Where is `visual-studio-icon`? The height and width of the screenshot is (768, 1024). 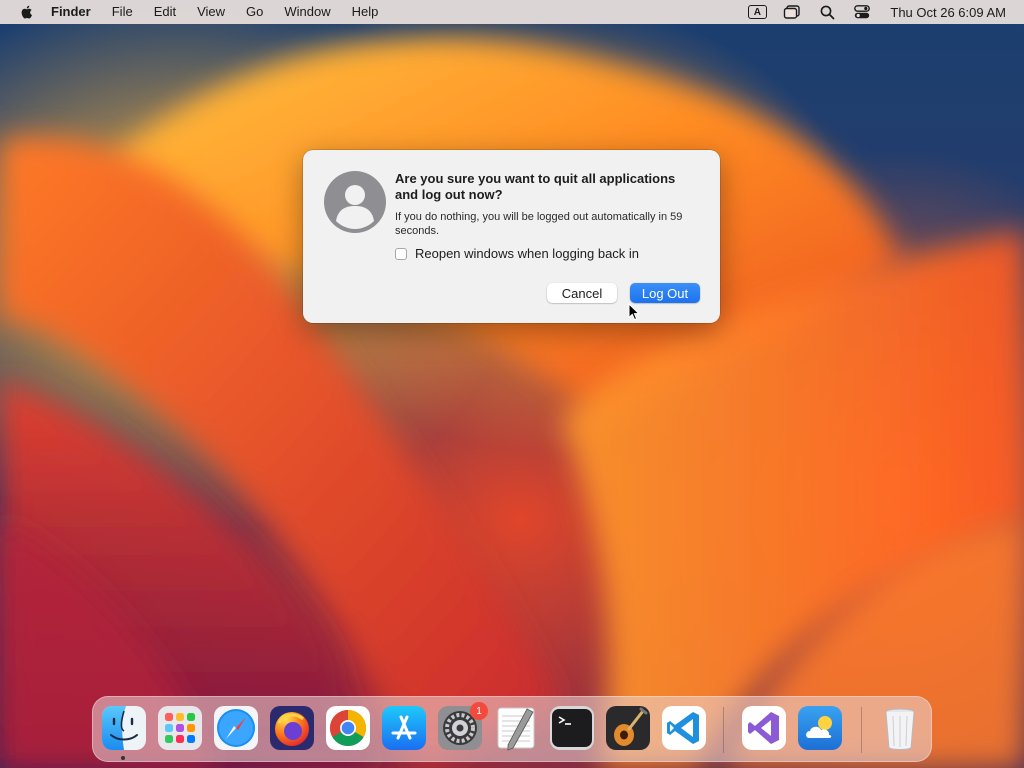
visual-studio-icon is located at coordinates (764, 728).